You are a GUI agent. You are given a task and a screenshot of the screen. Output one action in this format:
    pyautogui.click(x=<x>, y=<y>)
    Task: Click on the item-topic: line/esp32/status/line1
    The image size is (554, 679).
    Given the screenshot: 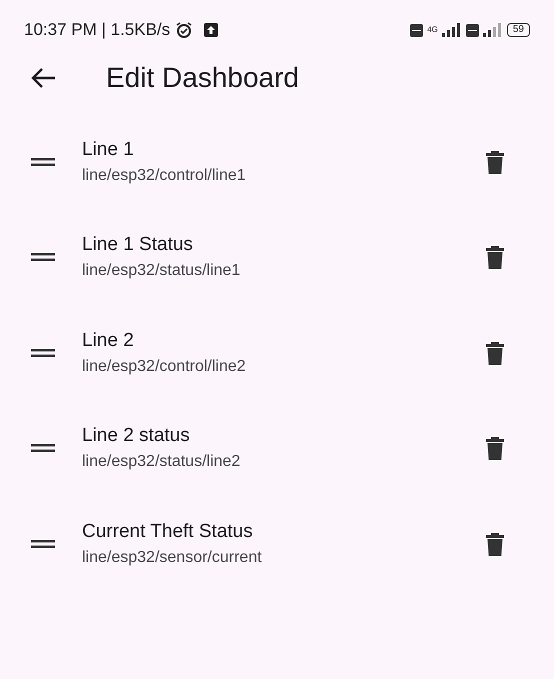 What is the action you would take?
    pyautogui.click(x=161, y=271)
    